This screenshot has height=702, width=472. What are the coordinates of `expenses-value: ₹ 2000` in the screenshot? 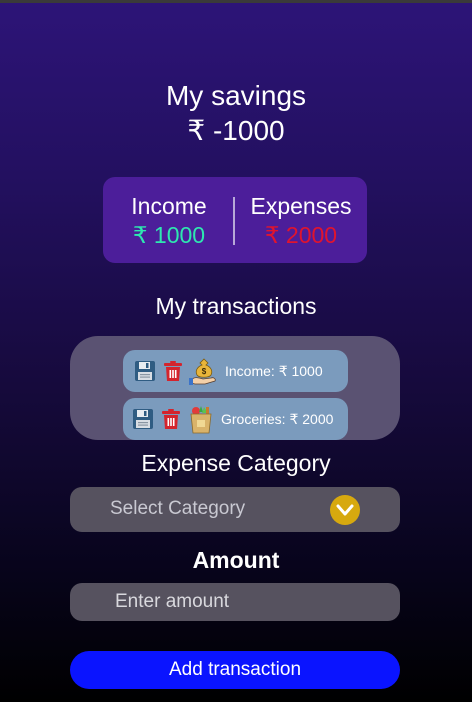 It's located at (301, 235).